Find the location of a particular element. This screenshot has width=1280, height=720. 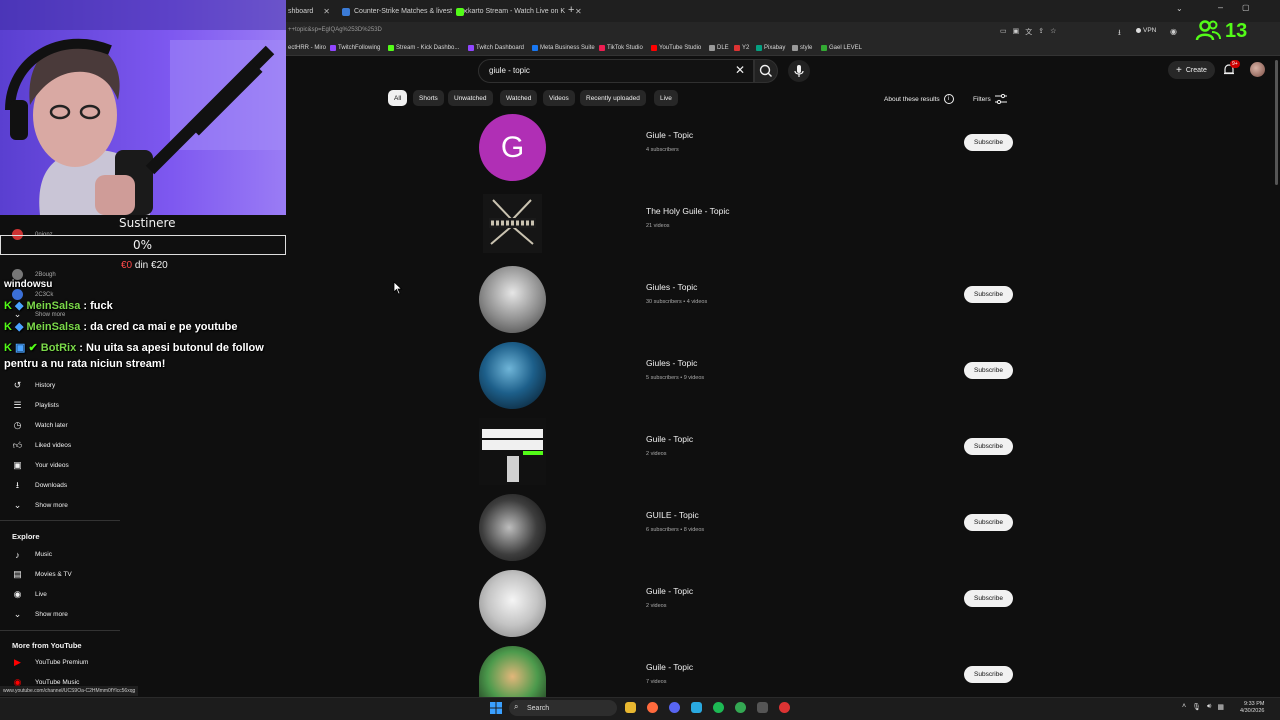

search-query-text: giule - topic is located at coordinates (509, 70).